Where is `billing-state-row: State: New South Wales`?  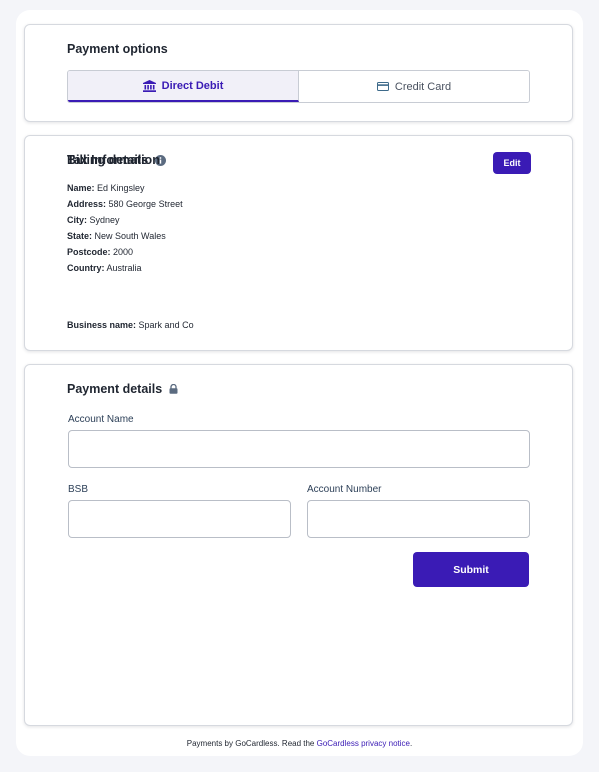 billing-state-row: State: New South Wales is located at coordinates (116, 236).